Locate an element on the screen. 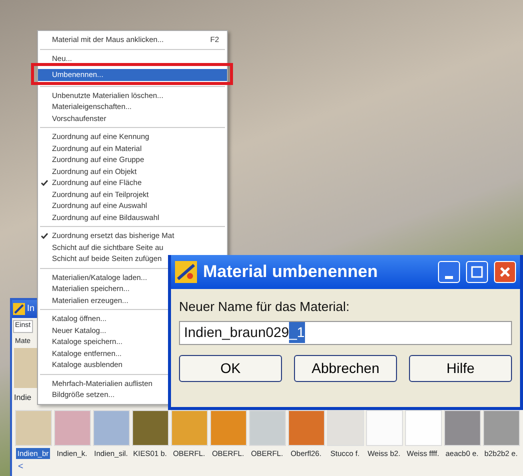 This screenshot has height=476, width=523. window-title: In is located at coordinates (31, 309).